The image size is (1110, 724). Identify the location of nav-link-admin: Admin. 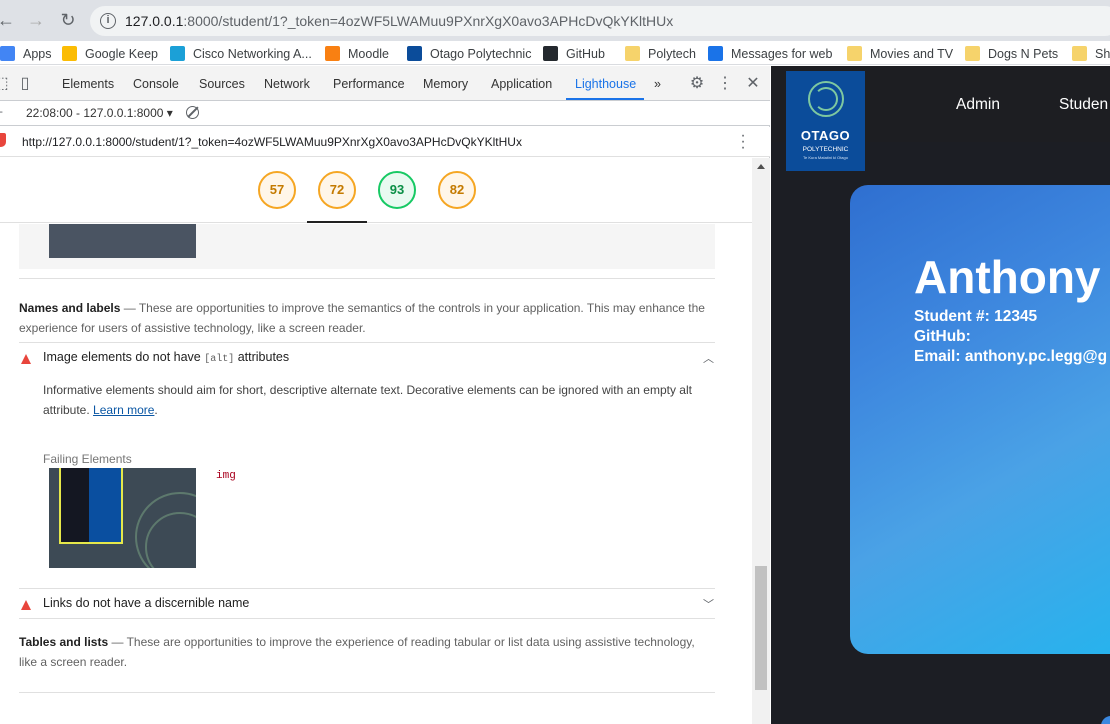
(978, 105).